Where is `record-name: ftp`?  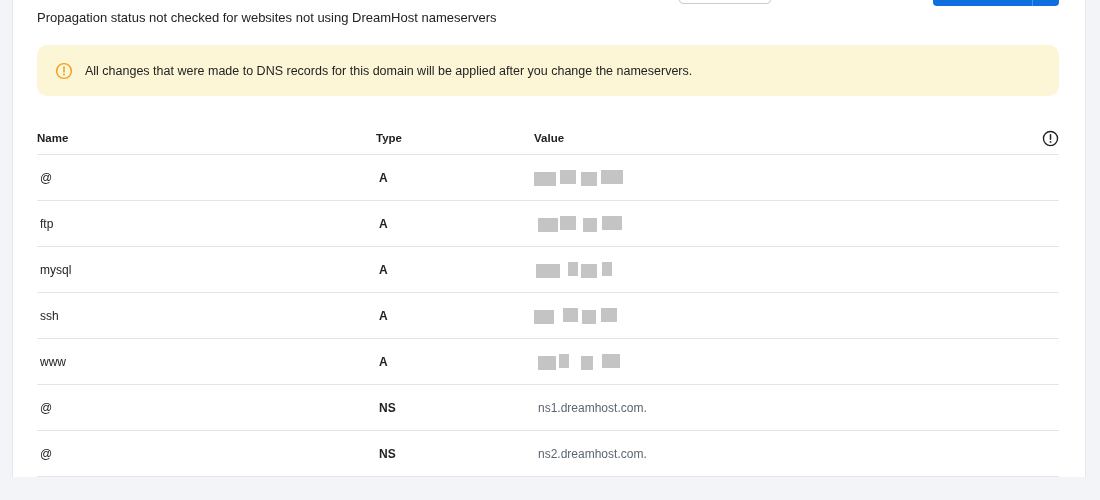 record-name: ftp is located at coordinates (47, 223).